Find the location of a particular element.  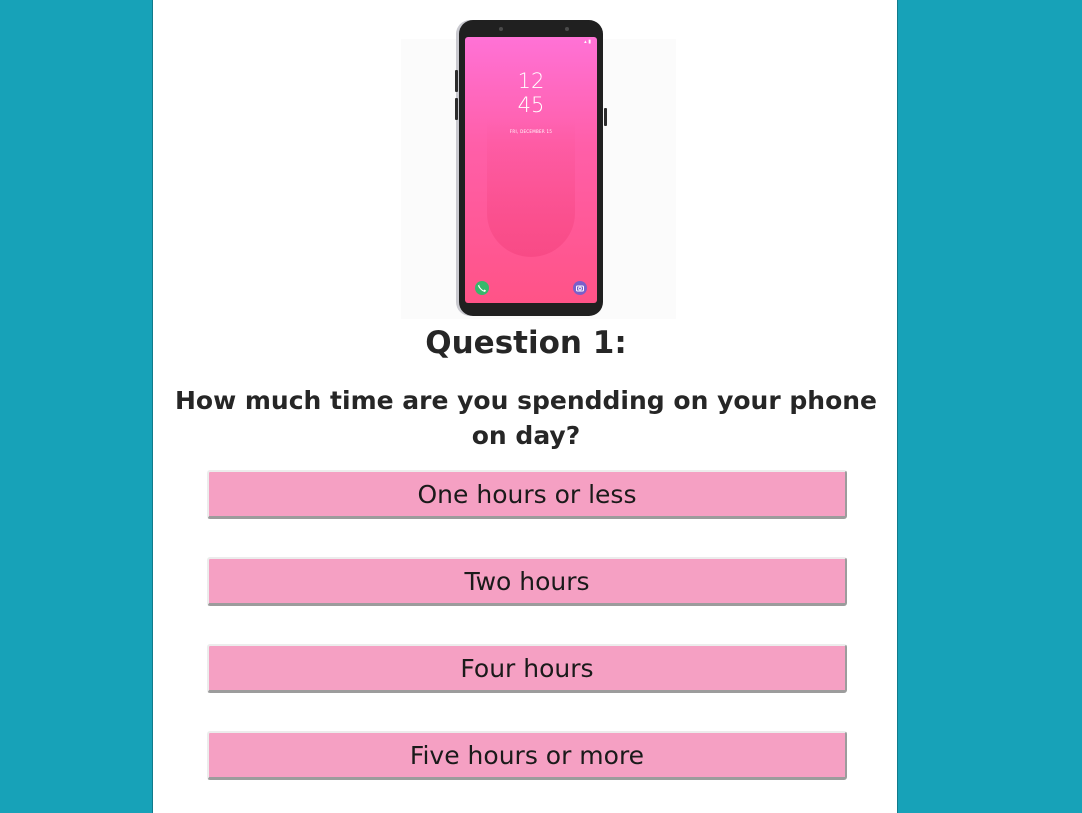

front-camera is located at coordinates (567, 29).